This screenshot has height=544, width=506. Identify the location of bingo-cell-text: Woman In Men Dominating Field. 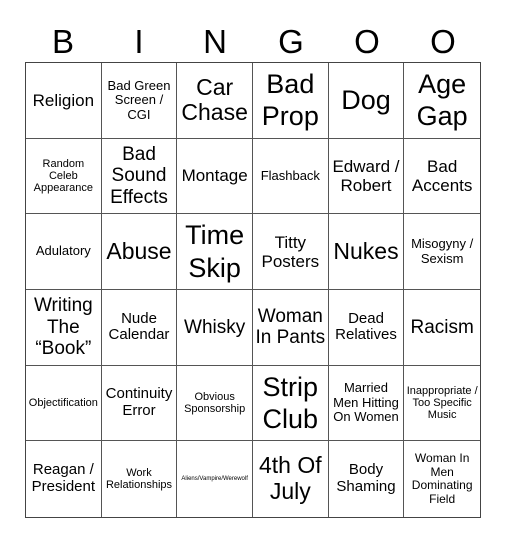
(442, 478).